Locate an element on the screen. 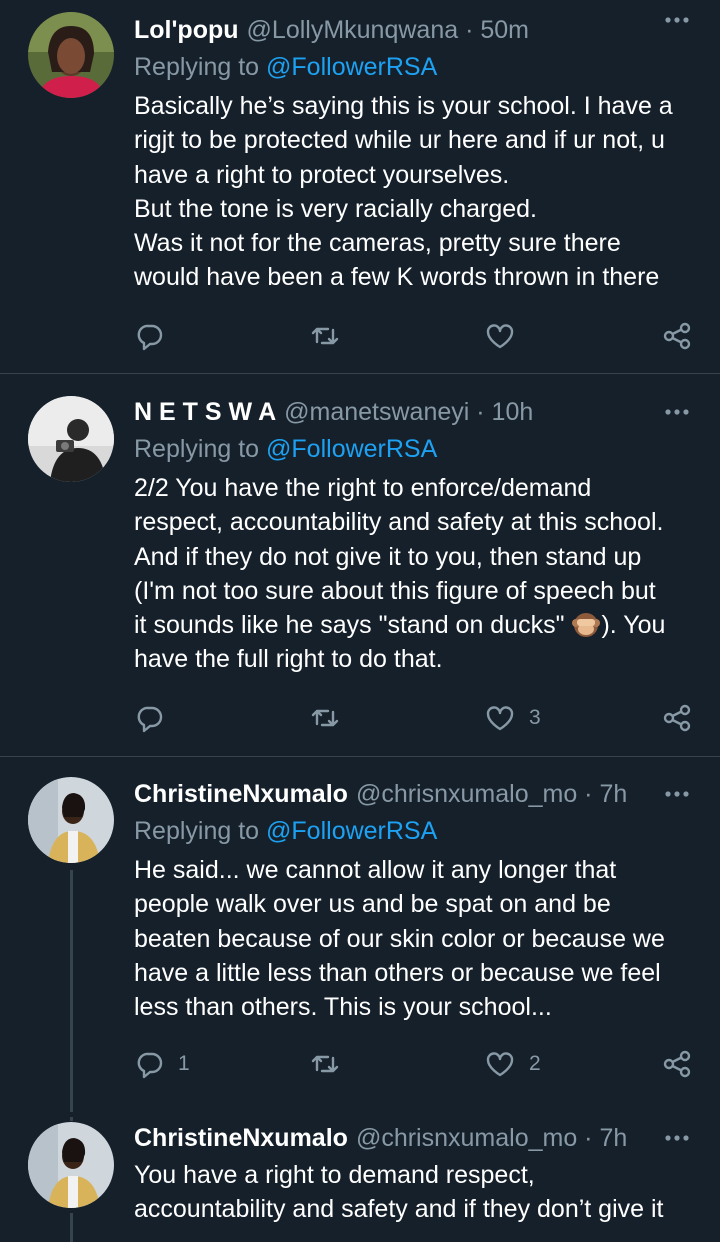  tweet-header: Lol'popu @LollyMkunqwana · 50m is located at coordinates (331, 30).